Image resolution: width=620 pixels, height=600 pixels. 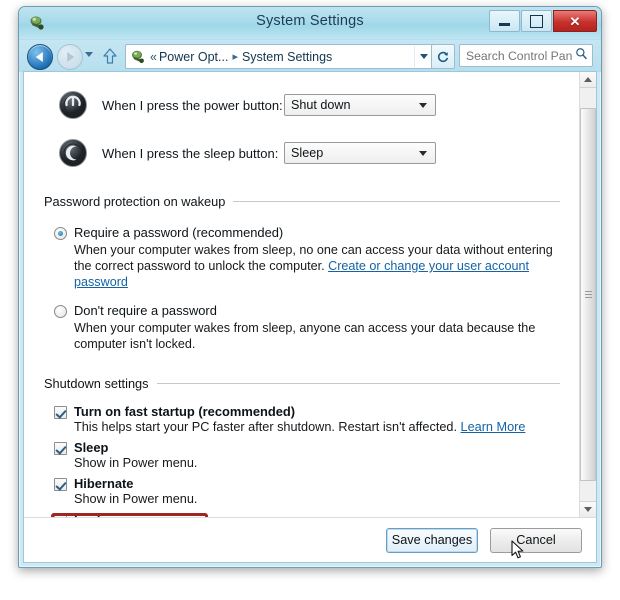 I want to click on shutdown-group-legend-text: Shutdown settings, so click(x=96, y=383).